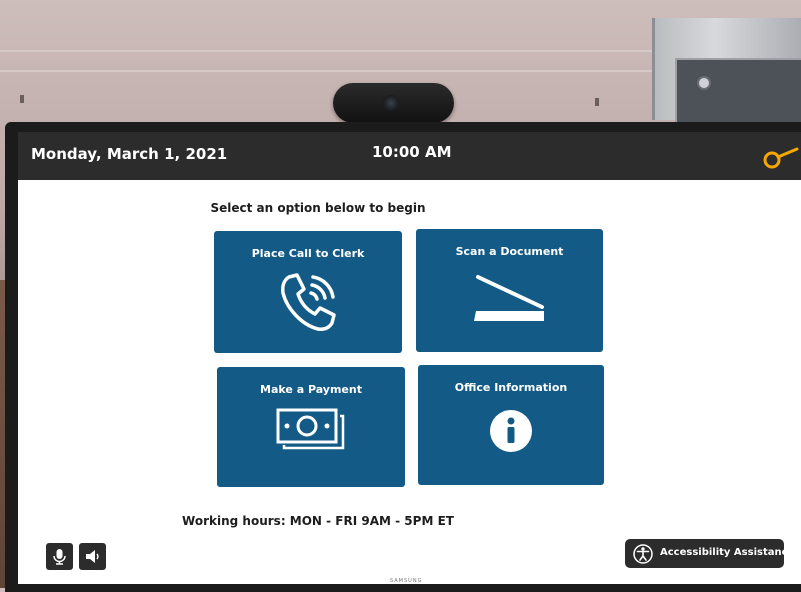 The image size is (801, 592). Describe the element at coordinates (412, 152) in the screenshot. I see `current-time: 10:00 AM` at that location.